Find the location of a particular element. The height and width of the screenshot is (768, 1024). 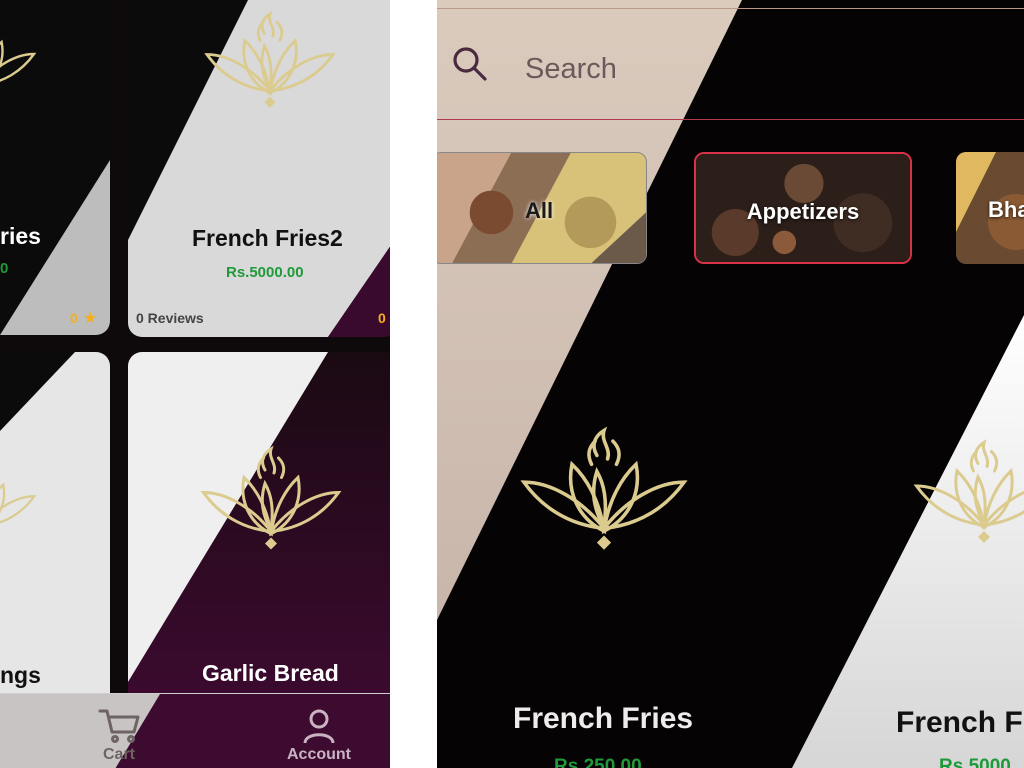

category-label: Appetizers is located at coordinates (803, 211).